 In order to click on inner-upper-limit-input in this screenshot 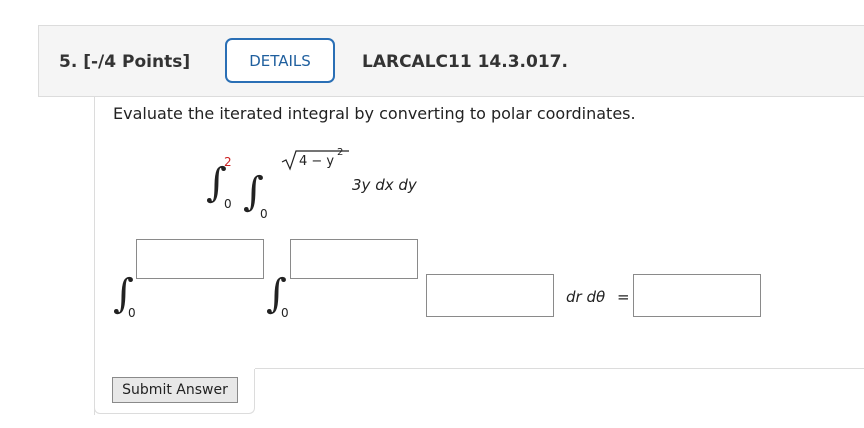, I will do `click(354, 259)`.